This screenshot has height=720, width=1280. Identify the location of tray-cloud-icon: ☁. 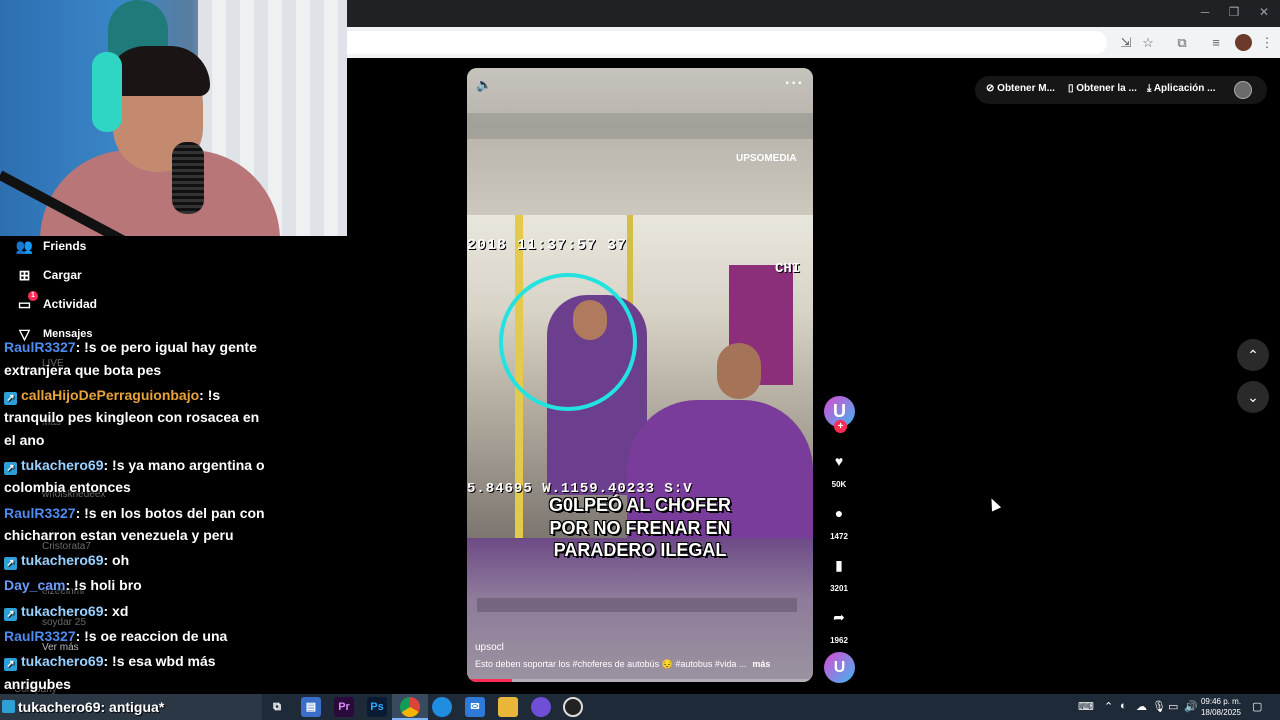
(1141, 706).